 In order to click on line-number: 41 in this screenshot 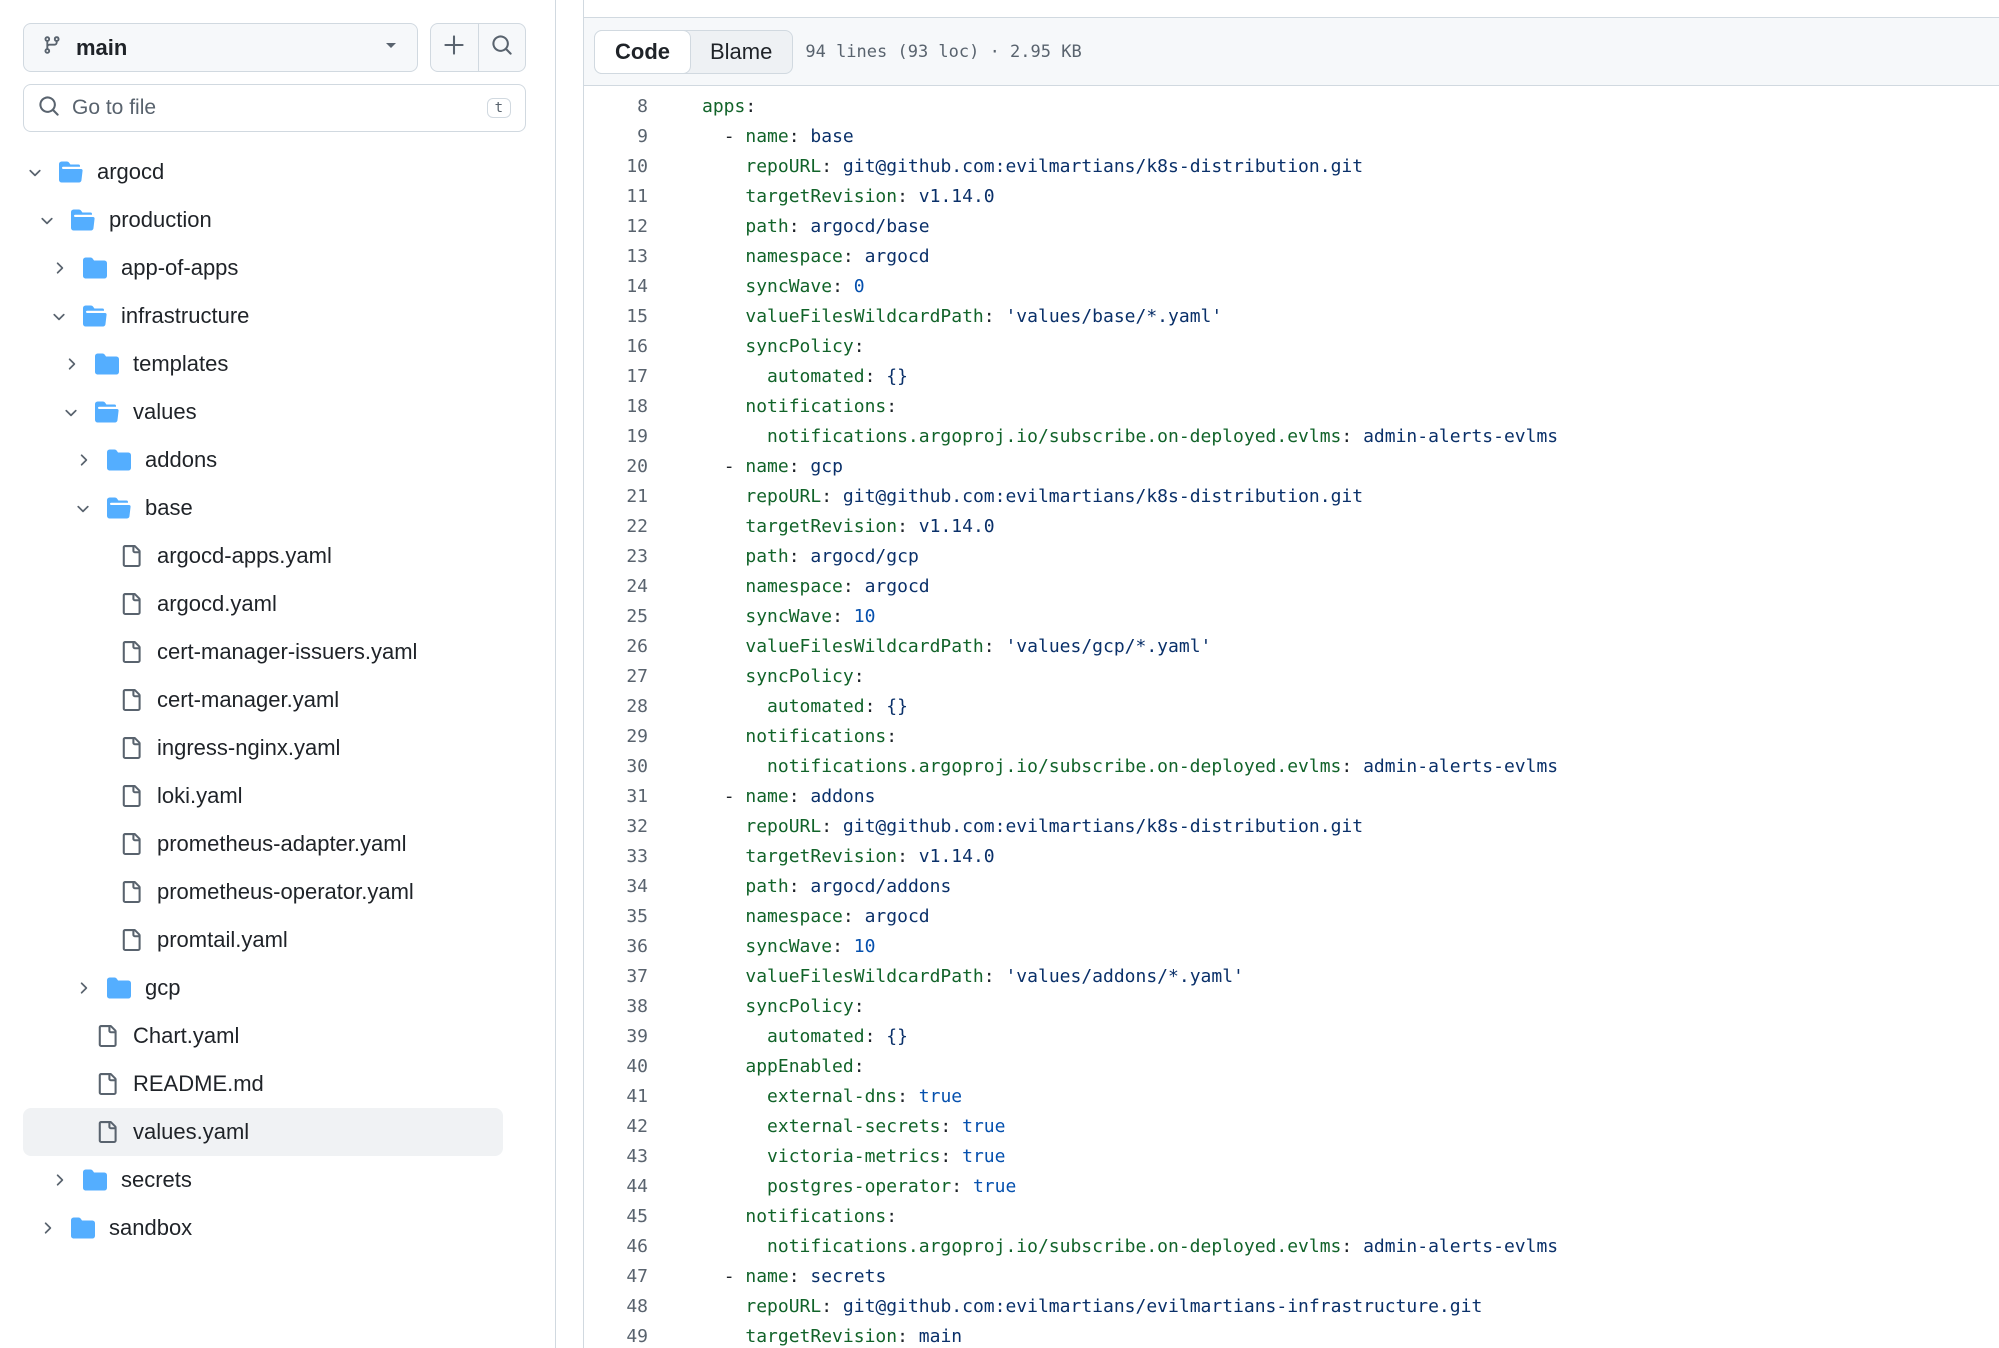, I will do `click(616, 1096)`.